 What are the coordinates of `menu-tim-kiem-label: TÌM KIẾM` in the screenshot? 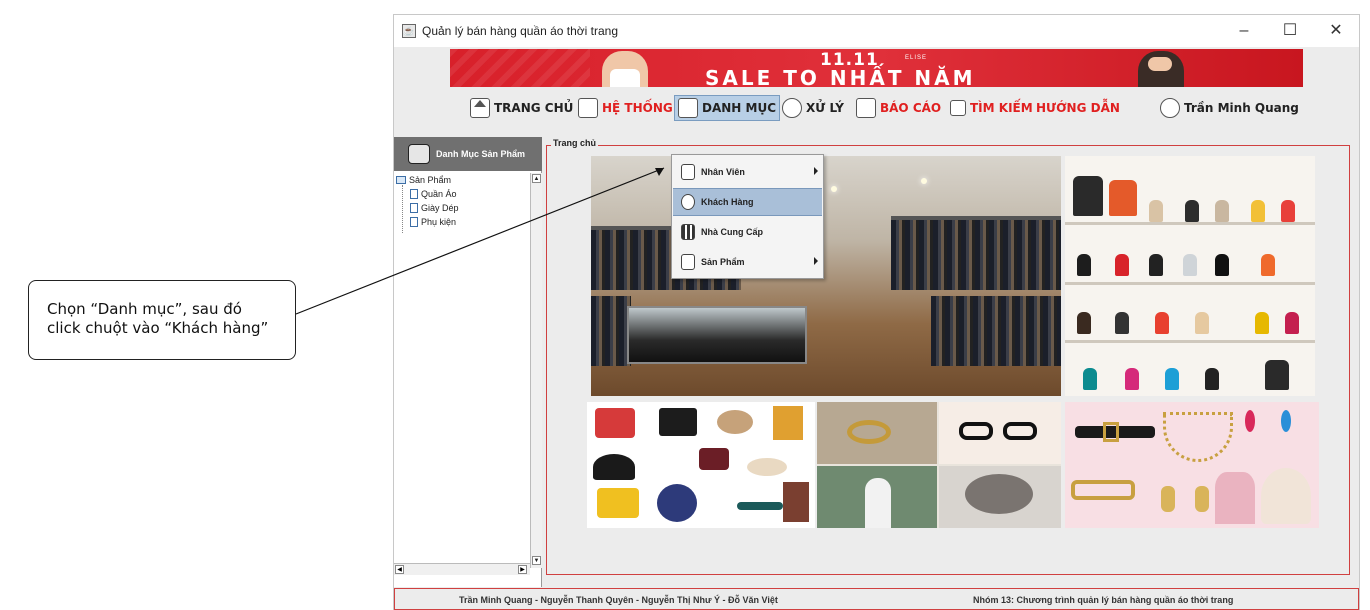 It's located at (1001, 108).